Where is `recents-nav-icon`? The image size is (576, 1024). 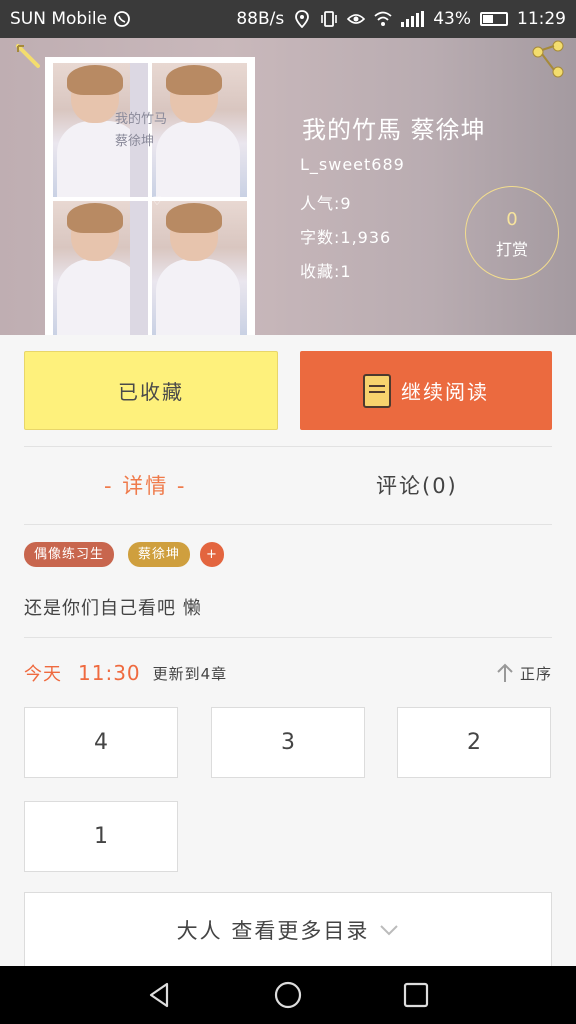 recents-nav-icon is located at coordinates (416, 995).